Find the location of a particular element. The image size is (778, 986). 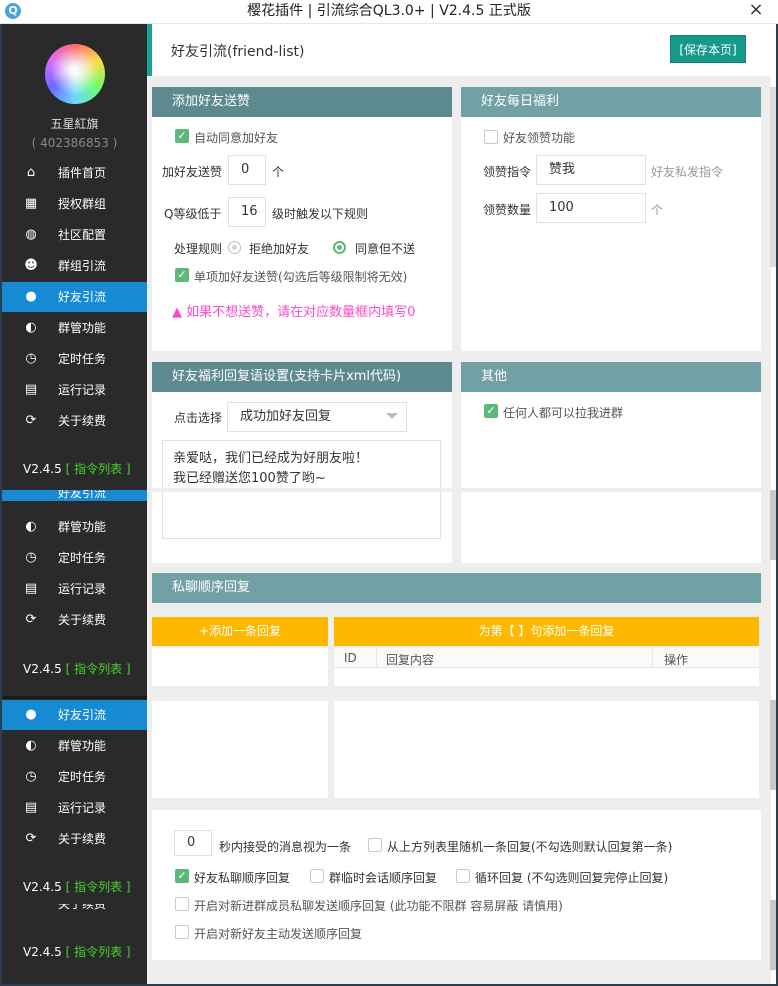

new-member-checkbox is located at coordinates (182, 904).